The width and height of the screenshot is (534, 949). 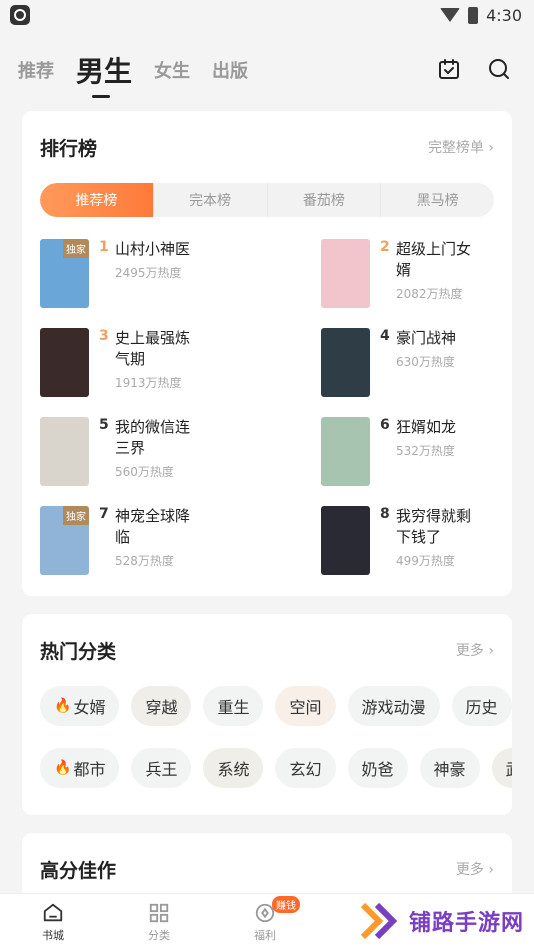 I want to click on category-row-1: 🔥 女婿 穿越 重生 空间 游戏动漫 历史, so click(x=276, y=706).